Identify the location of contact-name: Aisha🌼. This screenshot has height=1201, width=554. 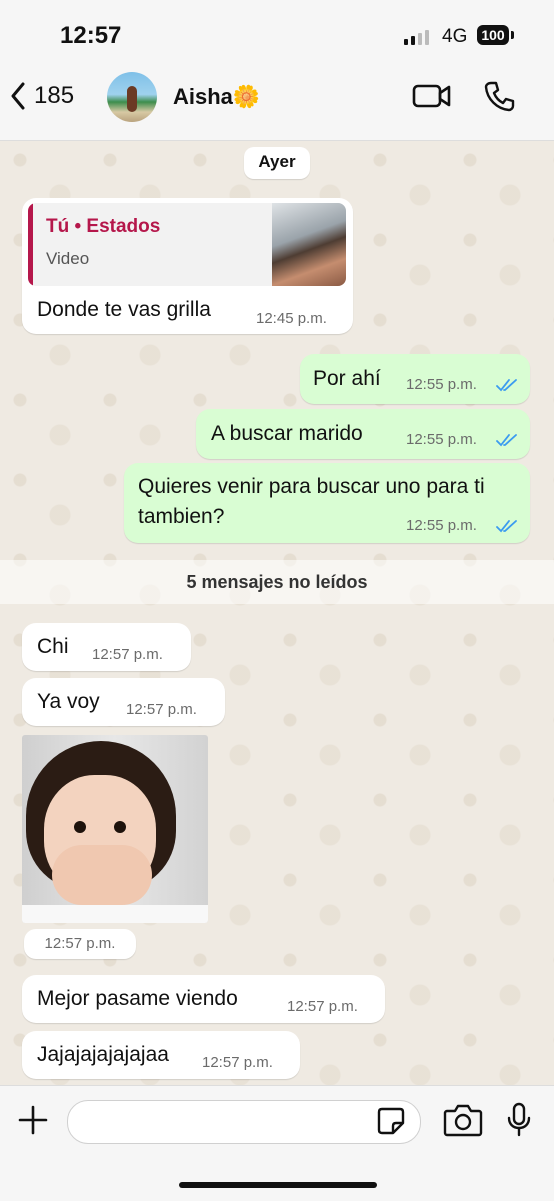
(216, 97).